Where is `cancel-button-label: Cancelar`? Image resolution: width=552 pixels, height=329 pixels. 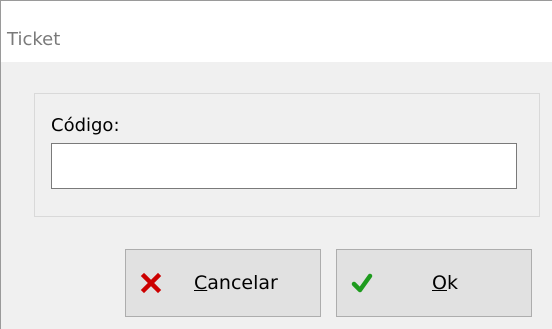 cancel-button-label: Cancelar is located at coordinates (236, 283).